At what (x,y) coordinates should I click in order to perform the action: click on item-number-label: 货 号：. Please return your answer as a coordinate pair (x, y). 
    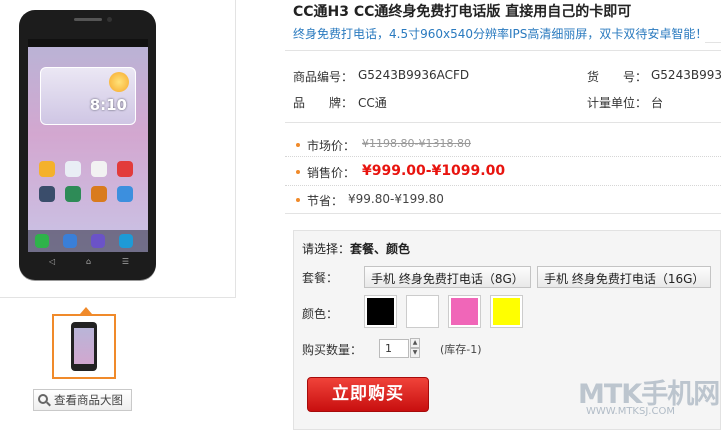
    Looking at the image, I should click on (617, 77).